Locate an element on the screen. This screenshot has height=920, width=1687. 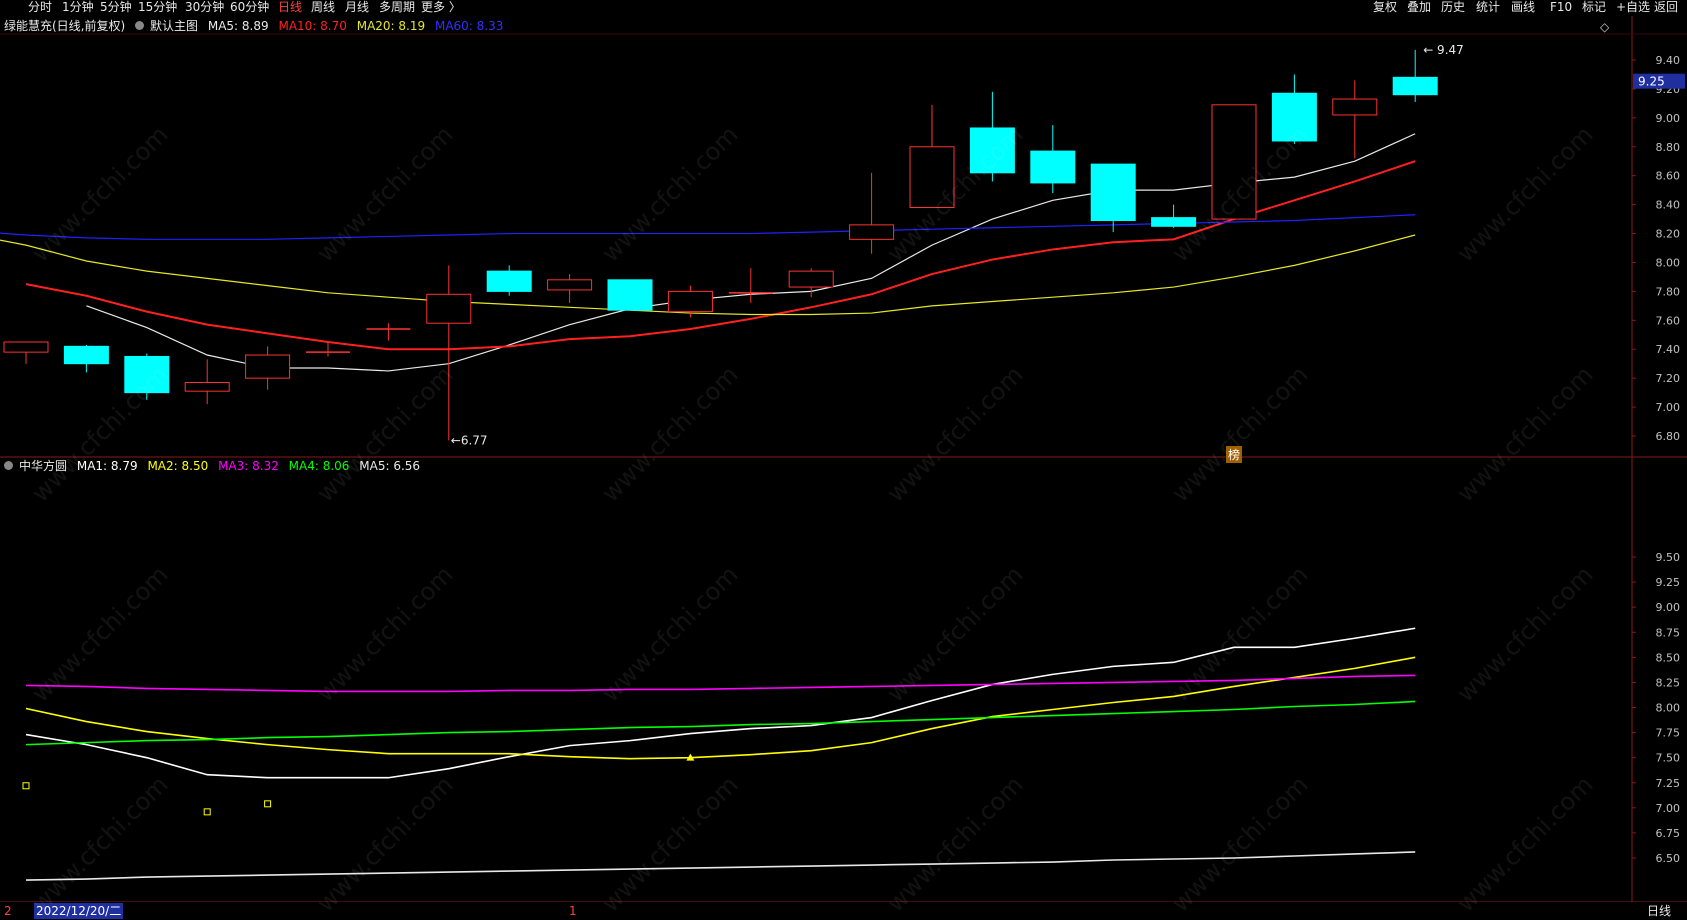
toolbar-right-item-6: 标记 is located at coordinates (1594, 7).